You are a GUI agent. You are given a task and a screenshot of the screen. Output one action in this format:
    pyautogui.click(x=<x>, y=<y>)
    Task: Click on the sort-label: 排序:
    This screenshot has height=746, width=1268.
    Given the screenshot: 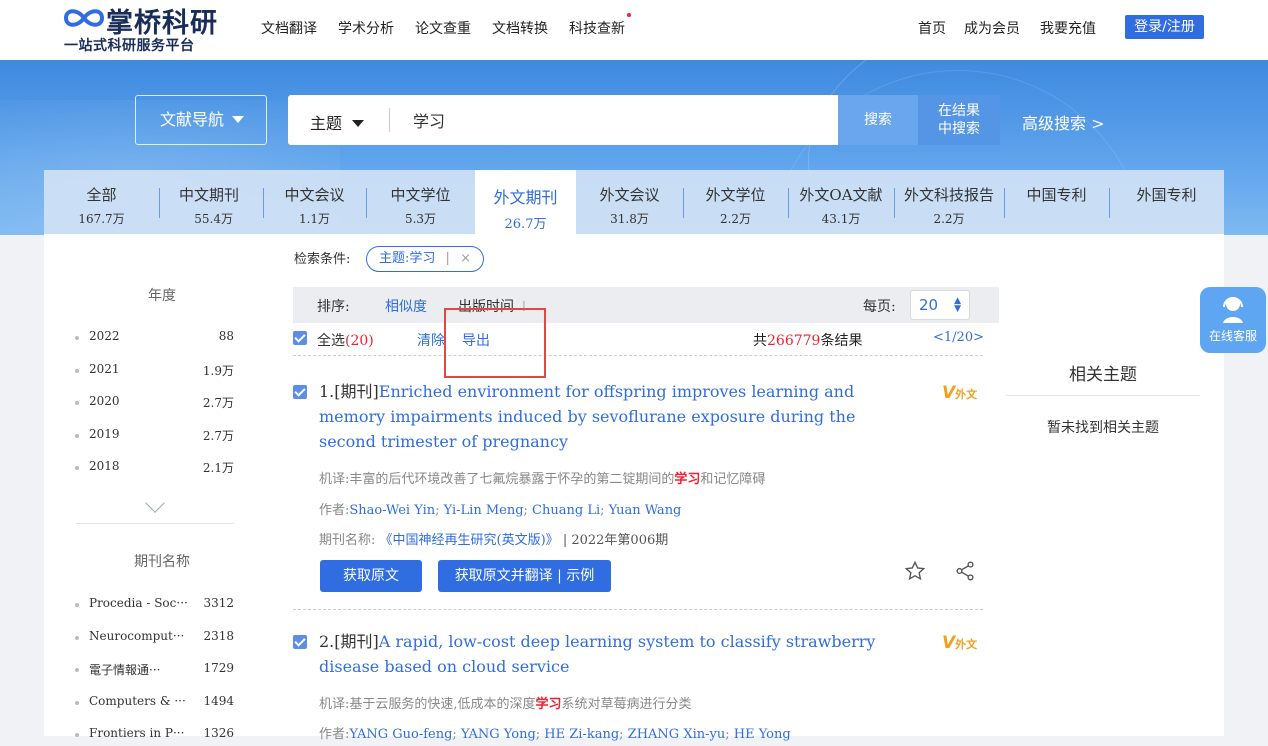 What is the action you would take?
    pyautogui.click(x=333, y=307)
    